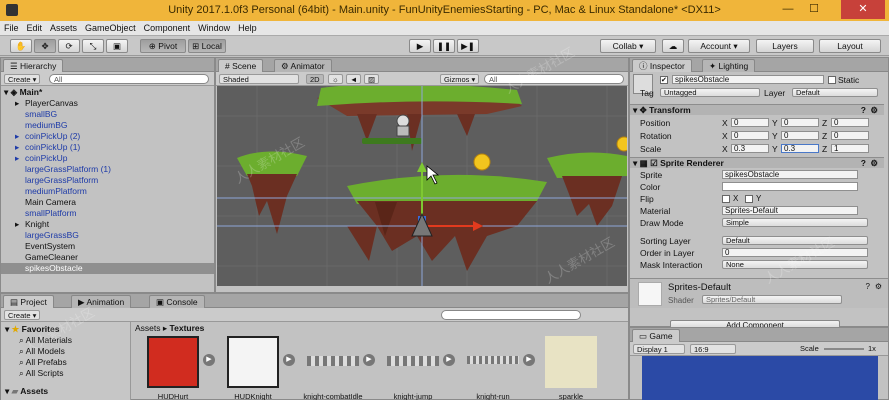 The height and width of the screenshot is (400, 889). I want to click on hierarchy-item: ▸ PlayerCanvas, so click(107, 103).